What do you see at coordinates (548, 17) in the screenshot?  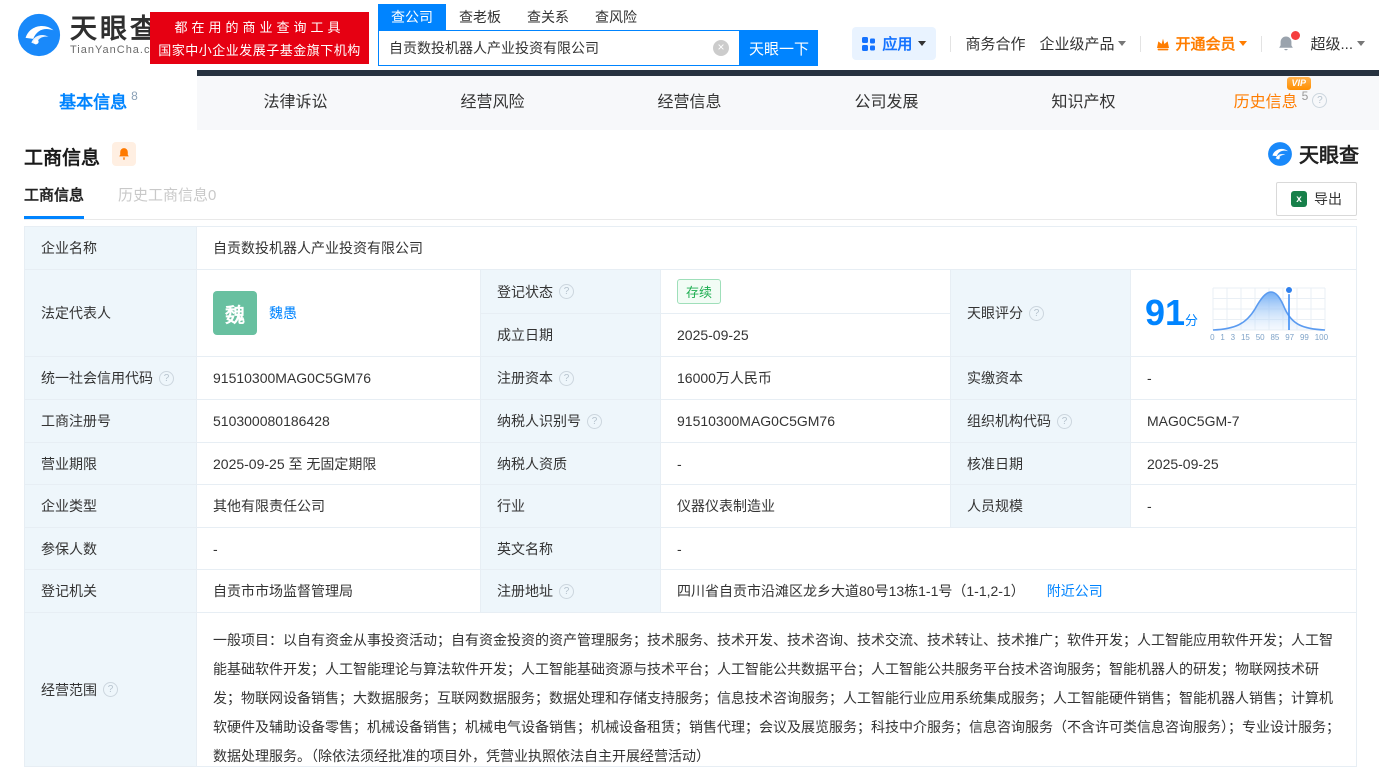 I see `search-tab-relation: 查关系` at bounding box center [548, 17].